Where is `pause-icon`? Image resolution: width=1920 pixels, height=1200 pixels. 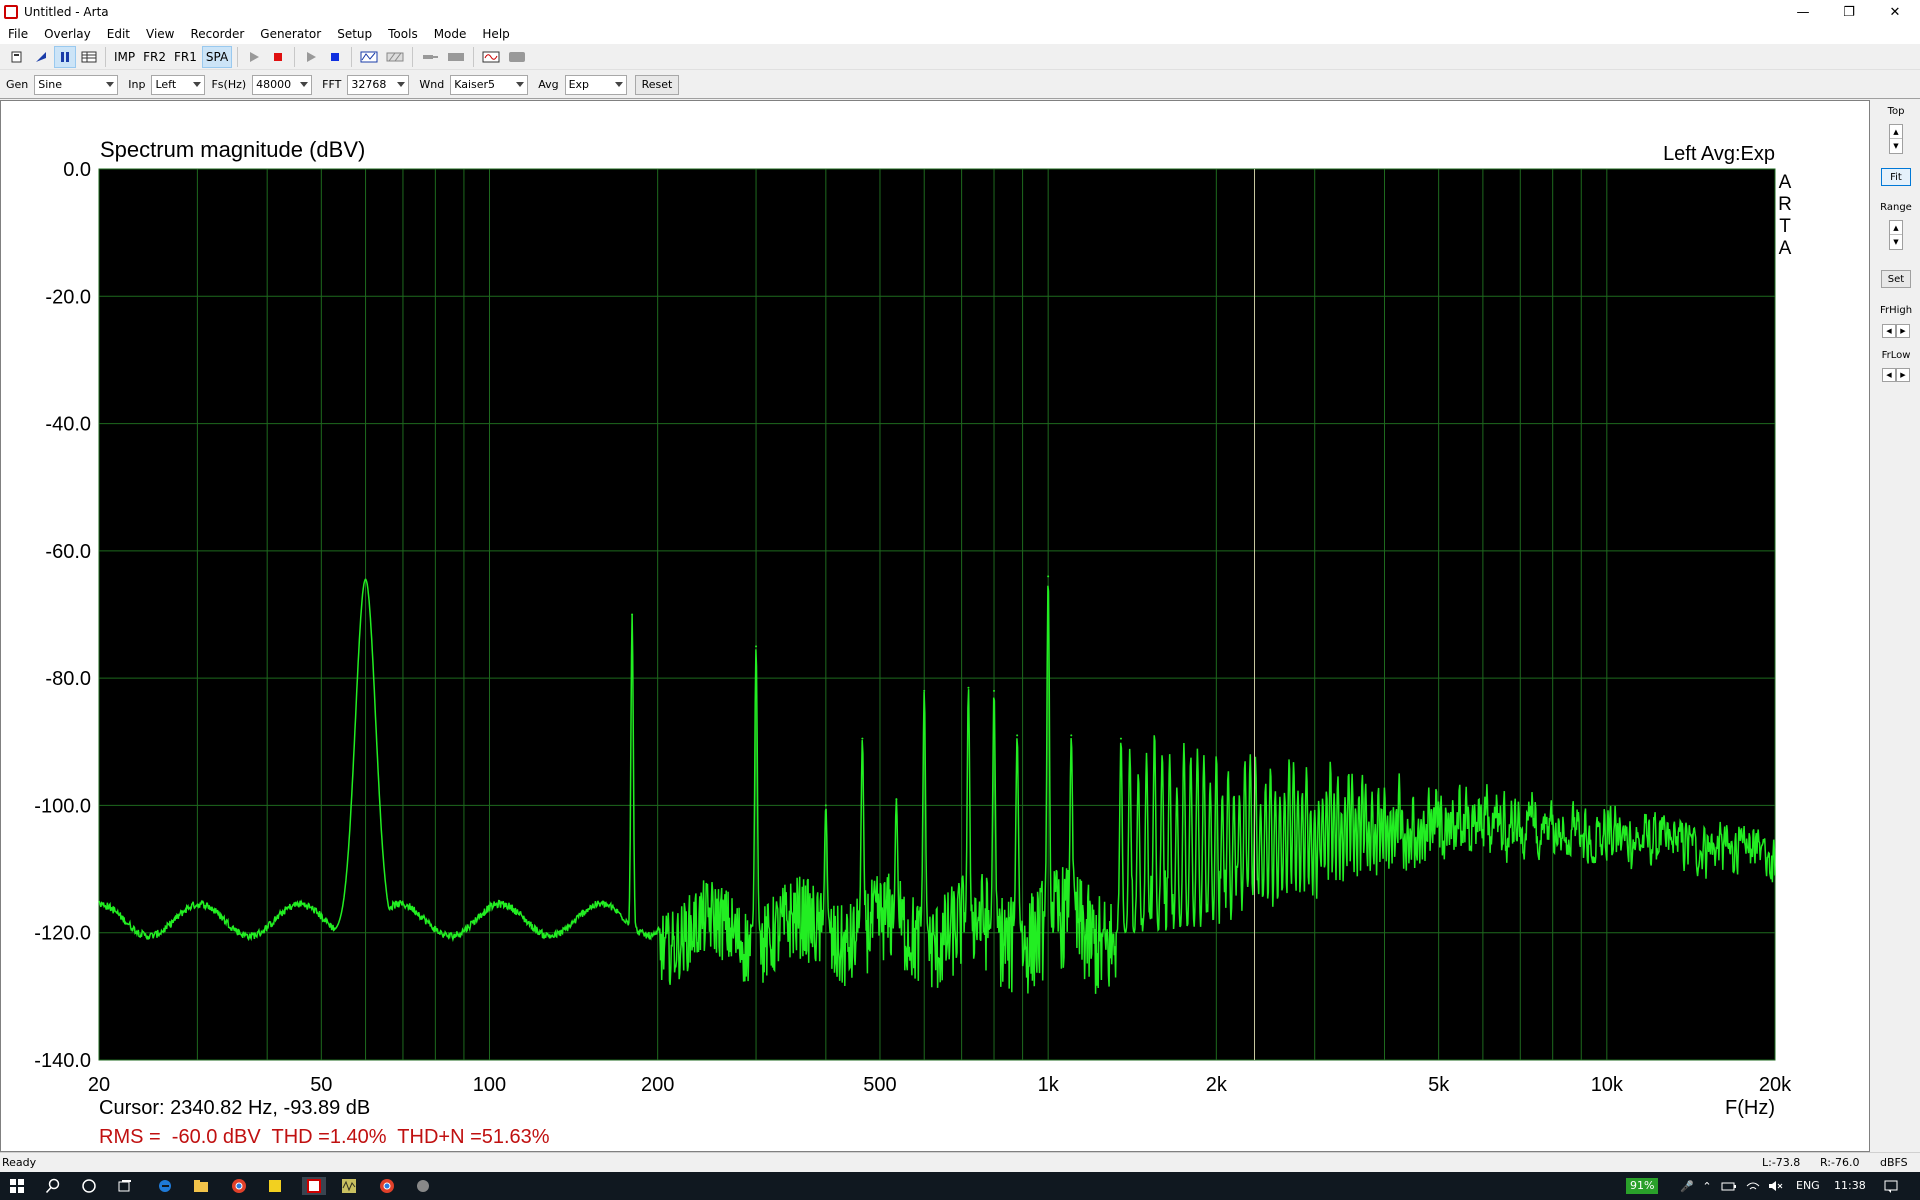
pause-icon is located at coordinates (65, 56).